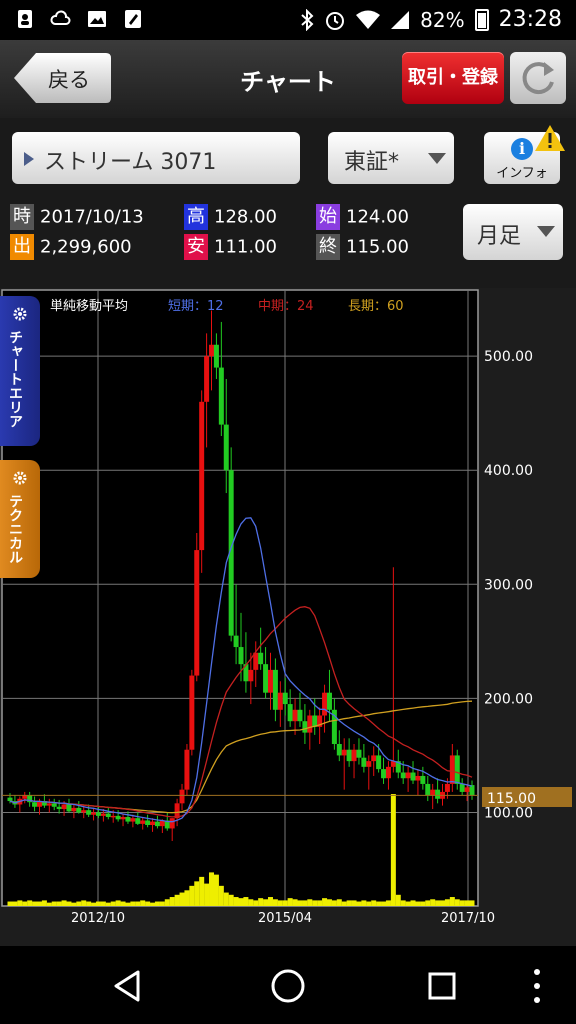 This screenshot has height=1024, width=576. Describe the element at coordinates (288, 79) in the screenshot. I see `app-header: 戻る チャート 取引・登録` at that location.